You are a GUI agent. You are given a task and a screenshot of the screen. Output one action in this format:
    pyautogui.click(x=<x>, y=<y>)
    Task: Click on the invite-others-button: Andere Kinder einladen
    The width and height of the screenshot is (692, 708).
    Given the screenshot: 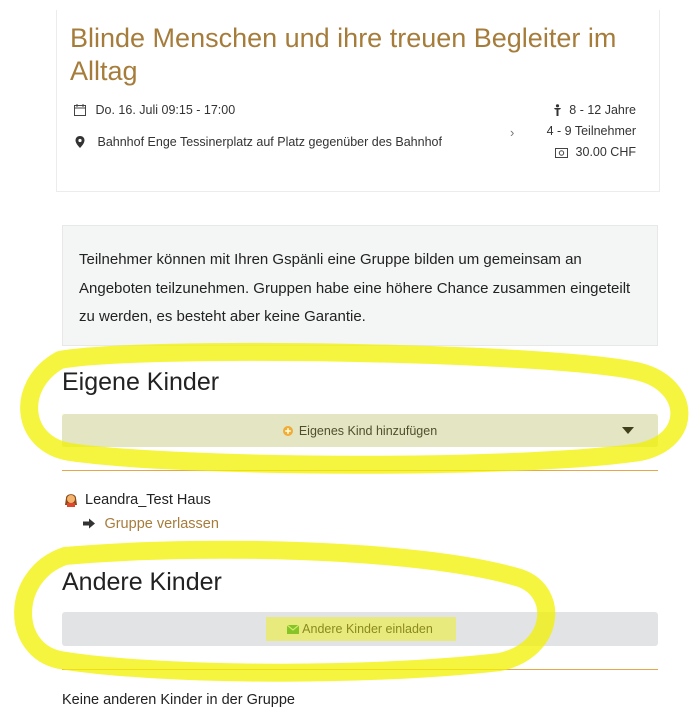 What is the action you would take?
    pyautogui.click(x=360, y=629)
    